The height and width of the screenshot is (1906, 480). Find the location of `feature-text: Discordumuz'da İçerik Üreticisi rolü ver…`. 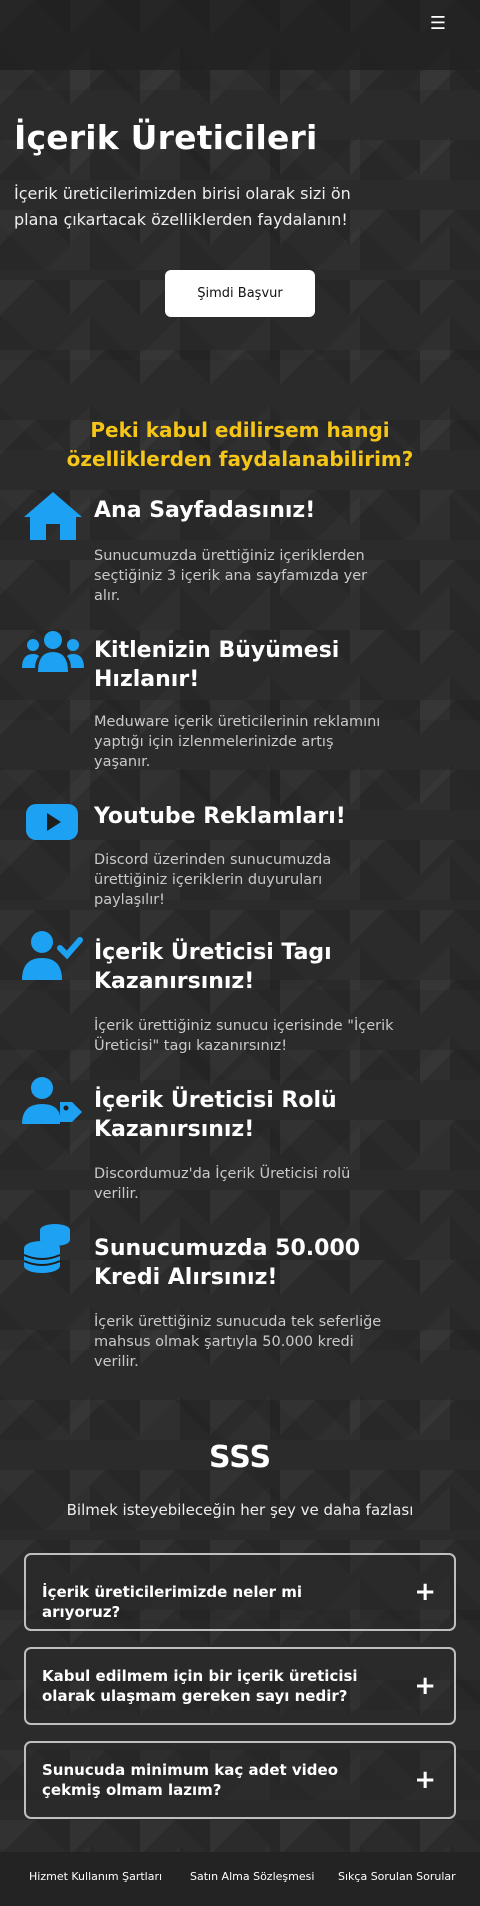

feature-text: Discordumuz'da İçerik Üreticisi rolü ver… is located at coordinates (222, 1184).